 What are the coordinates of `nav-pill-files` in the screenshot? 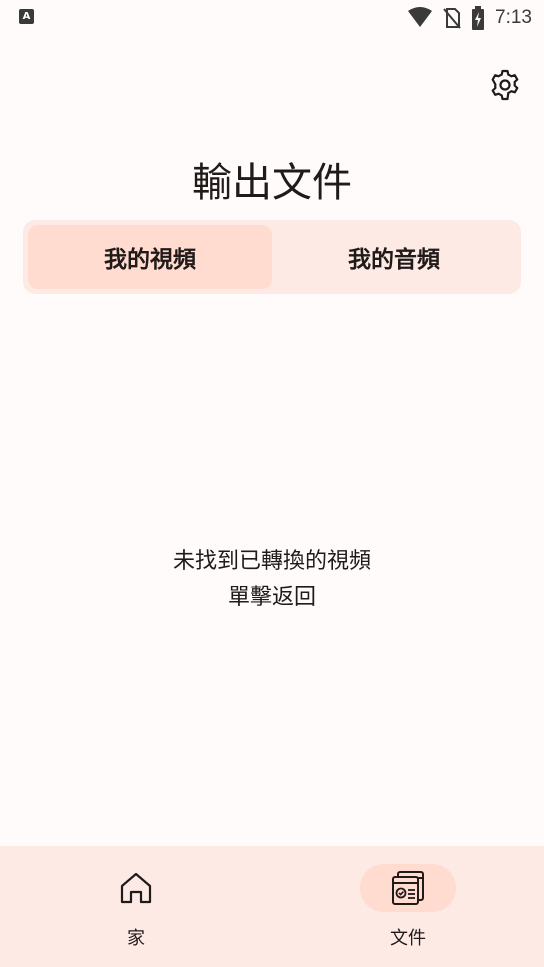 It's located at (408, 888).